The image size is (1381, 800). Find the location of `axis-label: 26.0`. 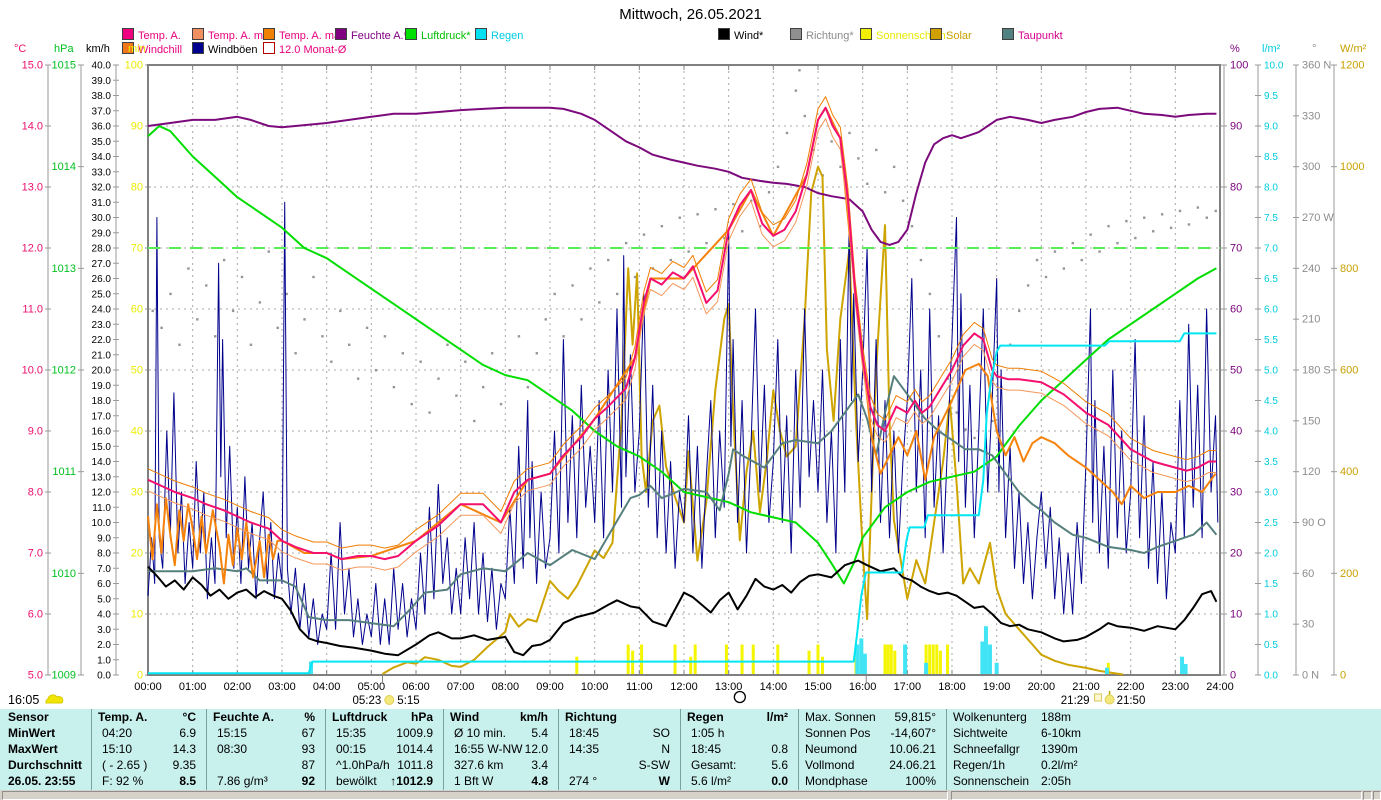

axis-label: 26.0 is located at coordinates (102, 279).